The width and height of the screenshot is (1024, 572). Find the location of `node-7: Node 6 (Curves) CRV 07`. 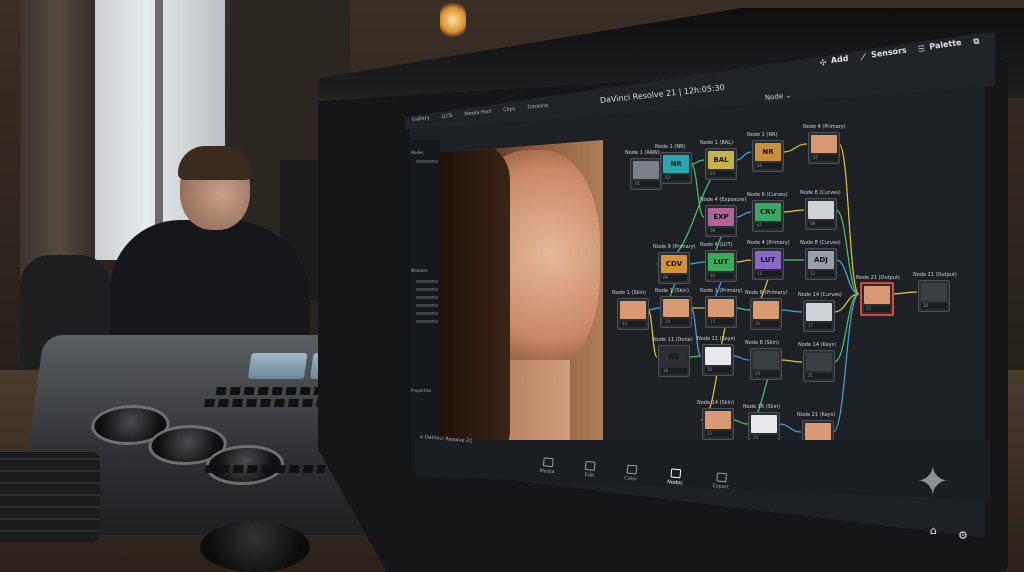

node-7: Node 6 (Curves) CRV 07 is located at coordinates (767, 212).